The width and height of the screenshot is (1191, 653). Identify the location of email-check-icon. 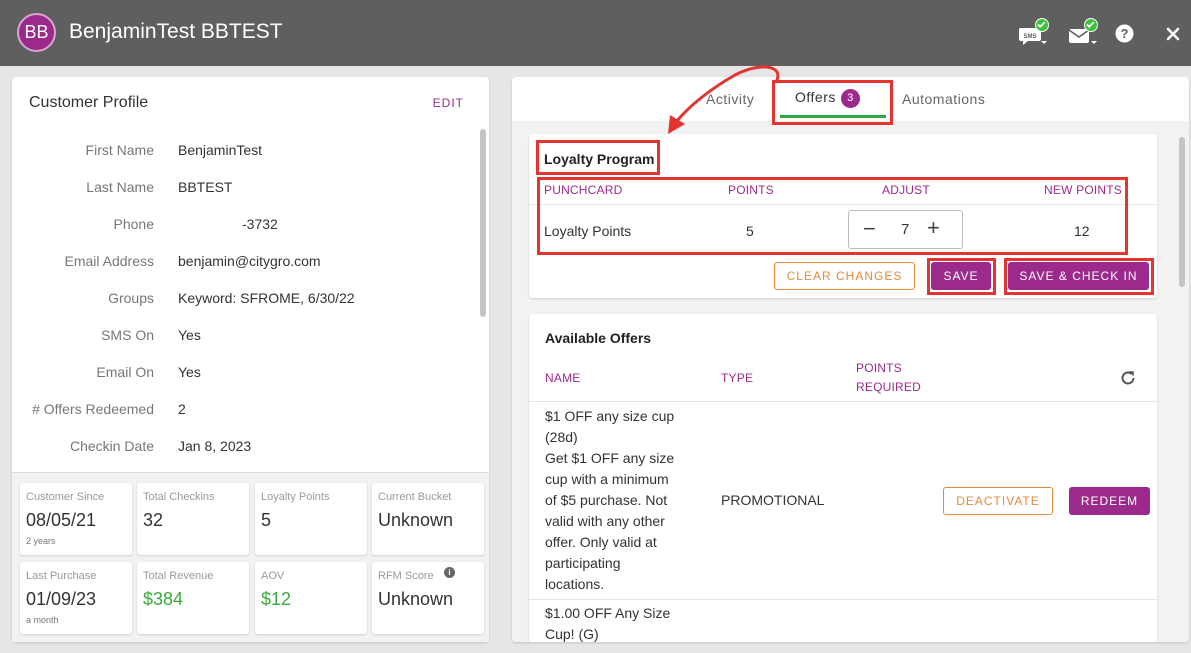
(1091, 25).